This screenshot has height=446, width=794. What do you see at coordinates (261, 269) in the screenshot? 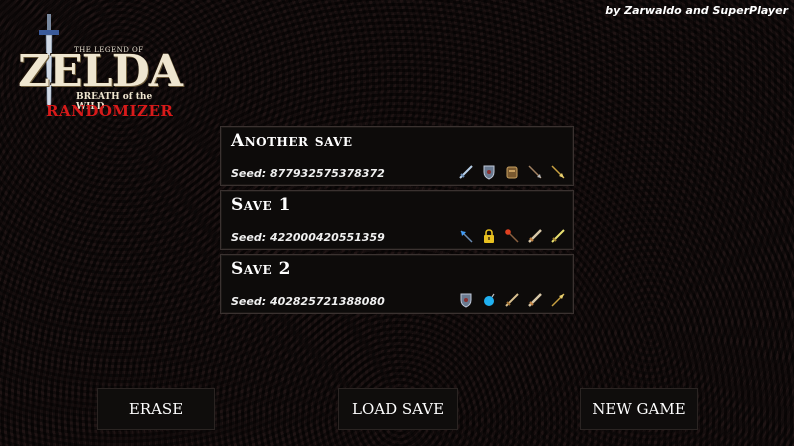
I see `save-name: Save 2` at bounding box center [261, 269].